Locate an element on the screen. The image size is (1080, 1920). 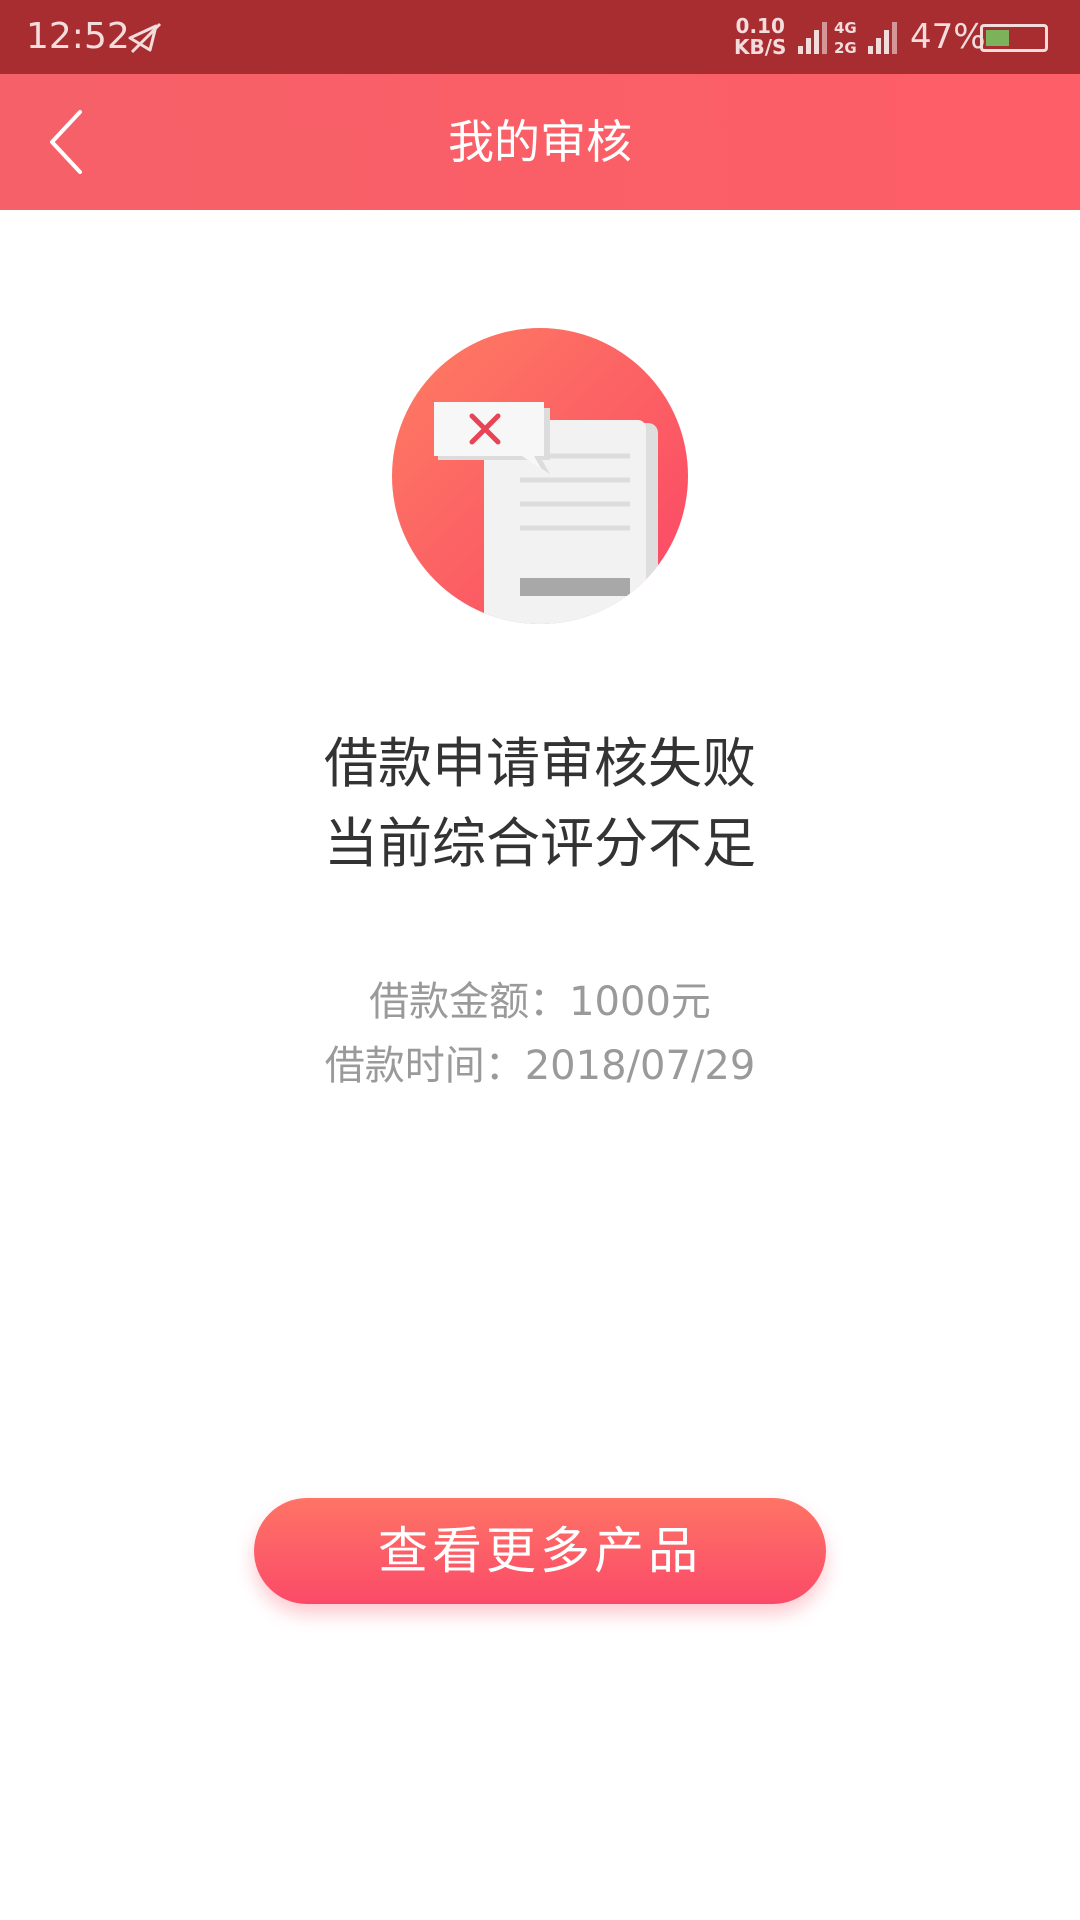
mute-icon is located at coordinates (145, 38).